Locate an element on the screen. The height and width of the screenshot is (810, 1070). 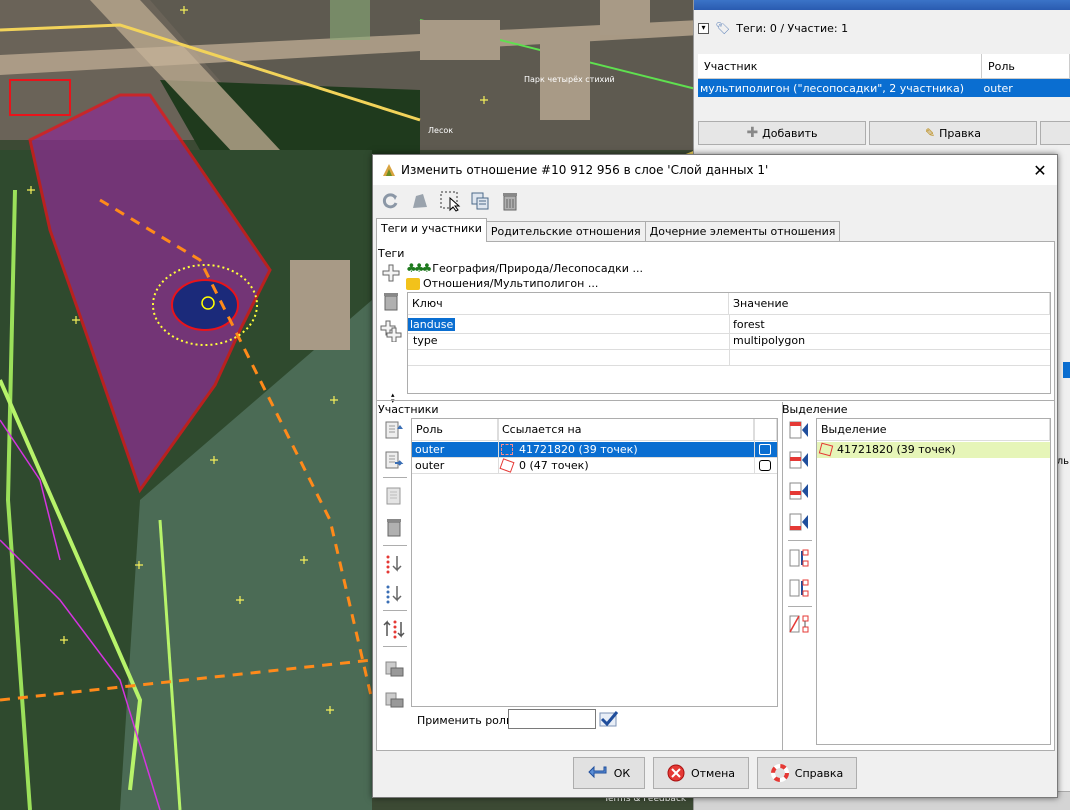
panel-buttons: ✚ Добавить ✎ Правка is located at coordinates (884, 133).